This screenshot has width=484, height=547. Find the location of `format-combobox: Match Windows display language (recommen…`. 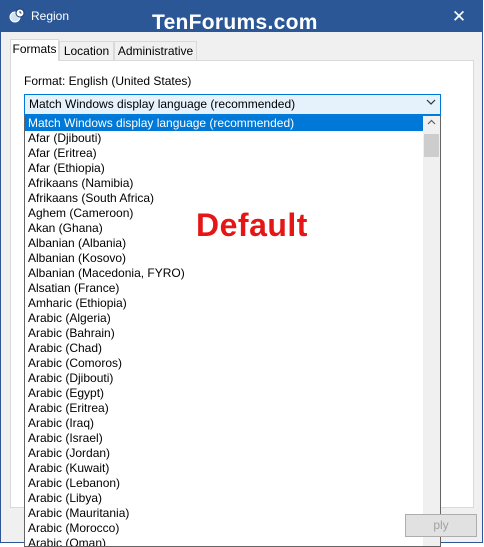

format-combobox: Match Windows display language (recommen… is located at coordinates (232, 104).